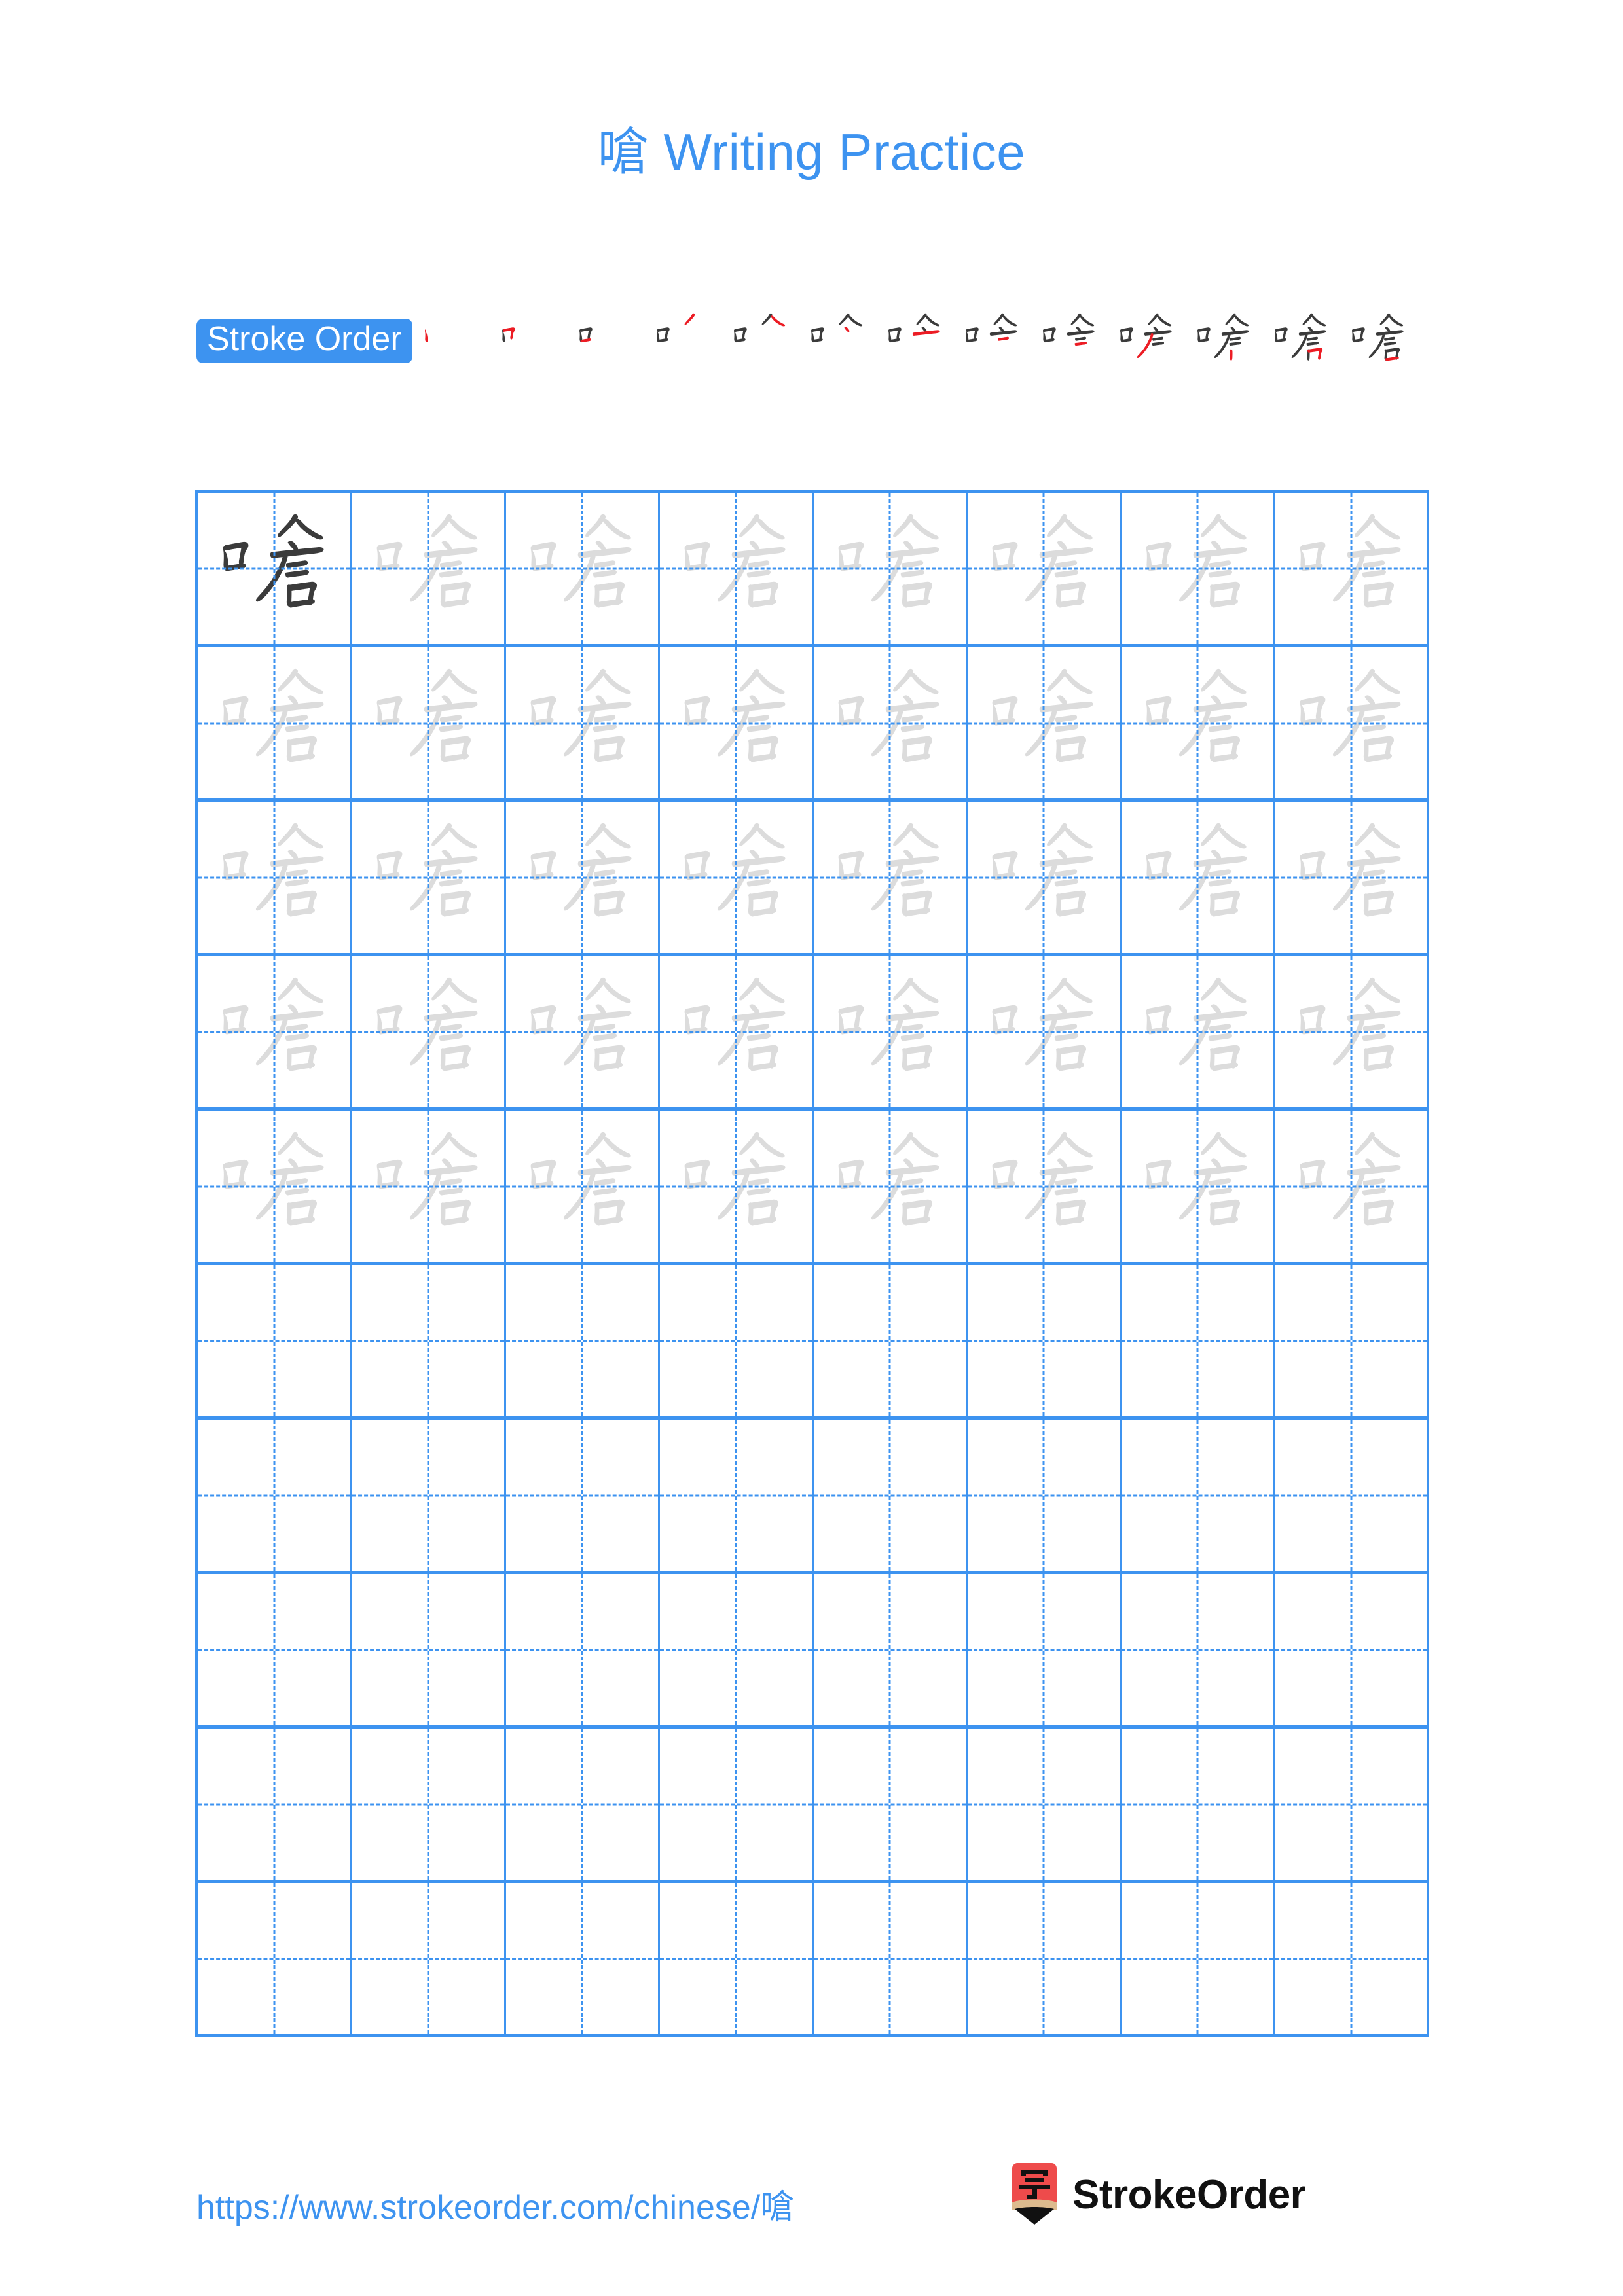 The width and height of the screenshot is (1623, 2296). Describe the element at coordinates (426, 335) in the screenshot. I see `stroke-step-glyph` at that location.